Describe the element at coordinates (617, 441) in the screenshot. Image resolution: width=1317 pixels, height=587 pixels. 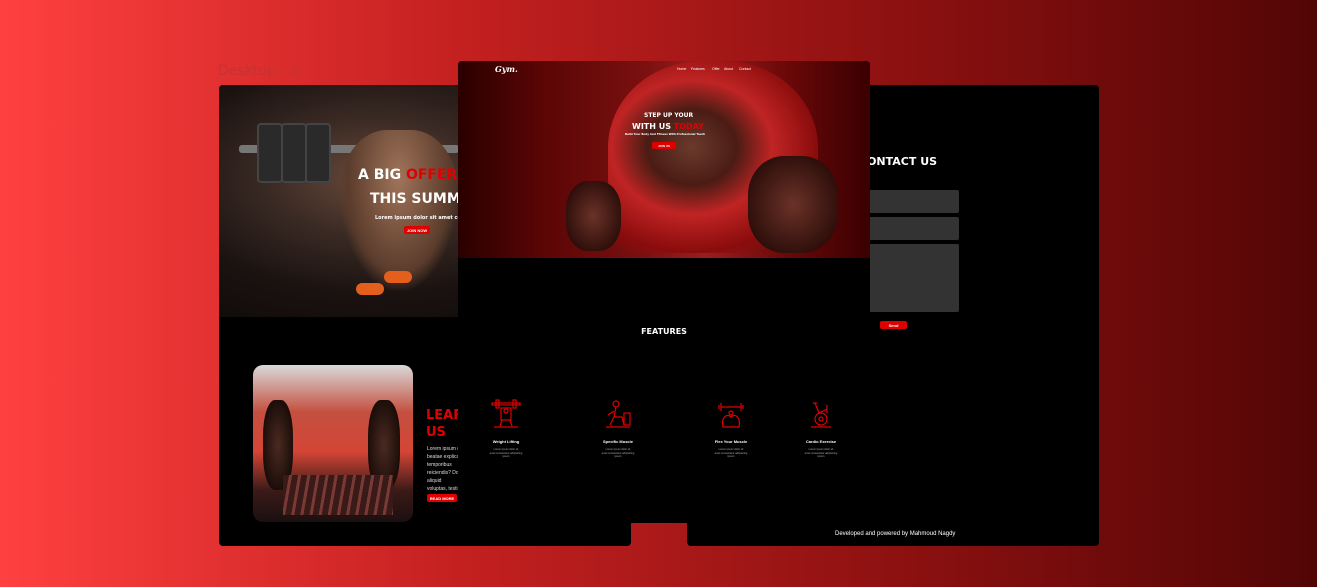
I see `feature-name: Specific Muscle` at that location.